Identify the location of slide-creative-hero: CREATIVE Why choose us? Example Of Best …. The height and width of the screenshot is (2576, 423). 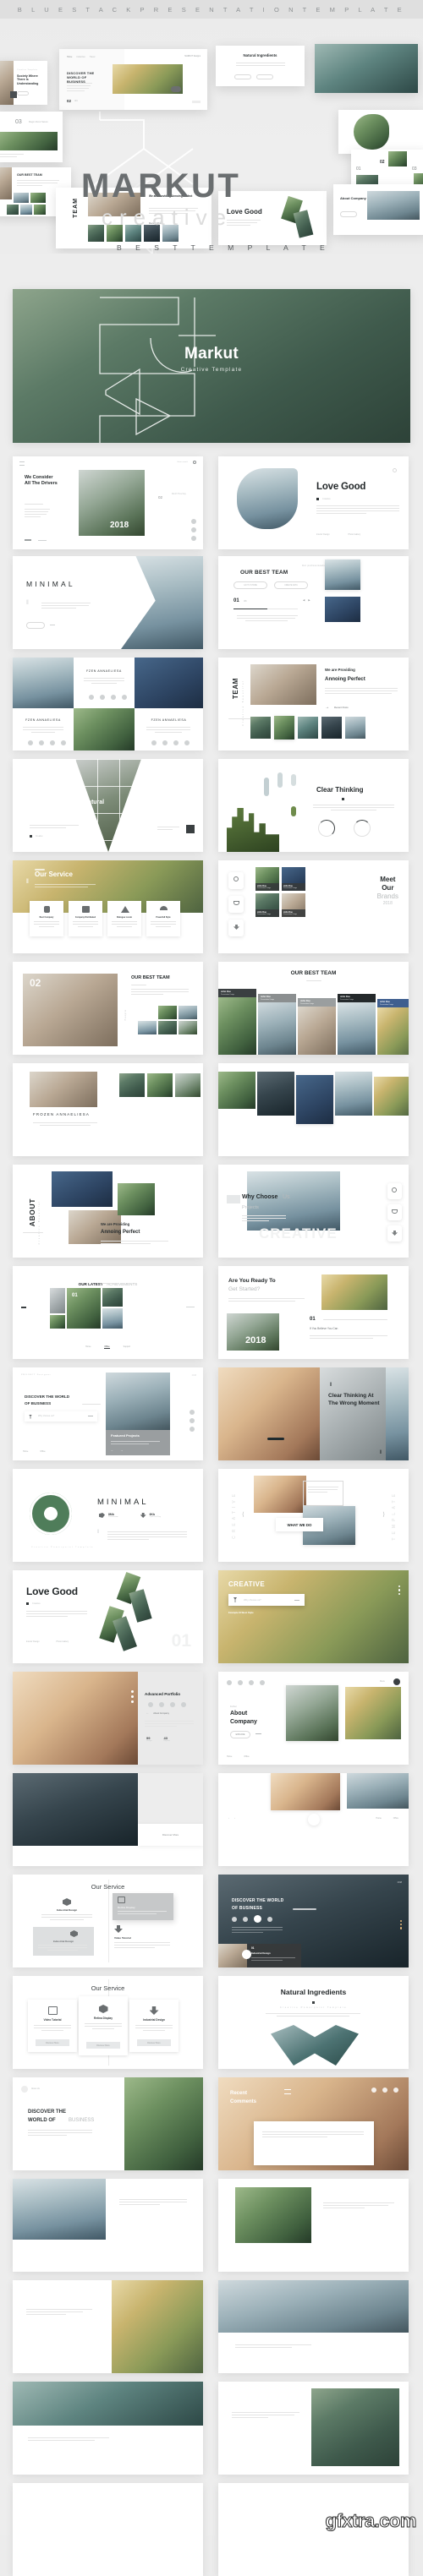
(313, 1616).